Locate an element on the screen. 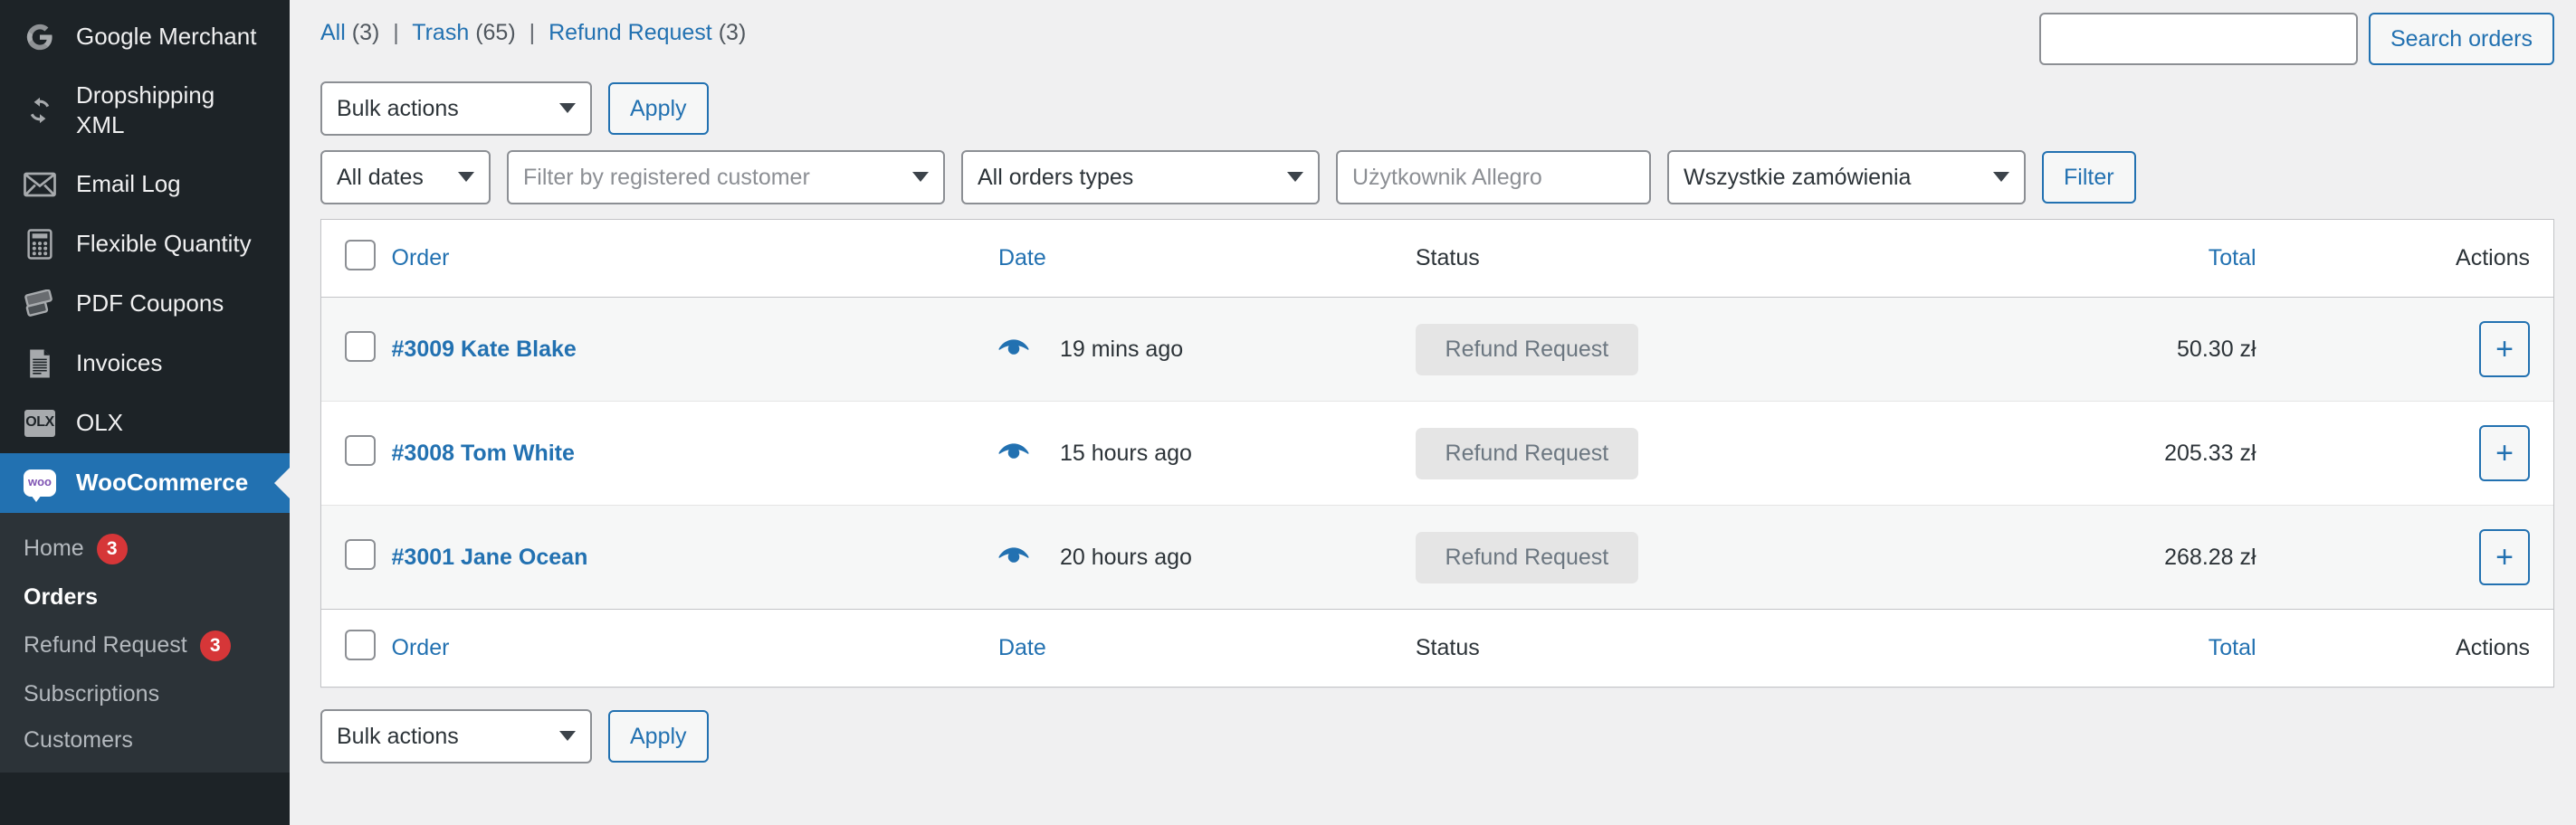 Image resolution: width=2576 pixels, height=825 pixels. sort-link-date: Date is located at coordinates (1022, 257).